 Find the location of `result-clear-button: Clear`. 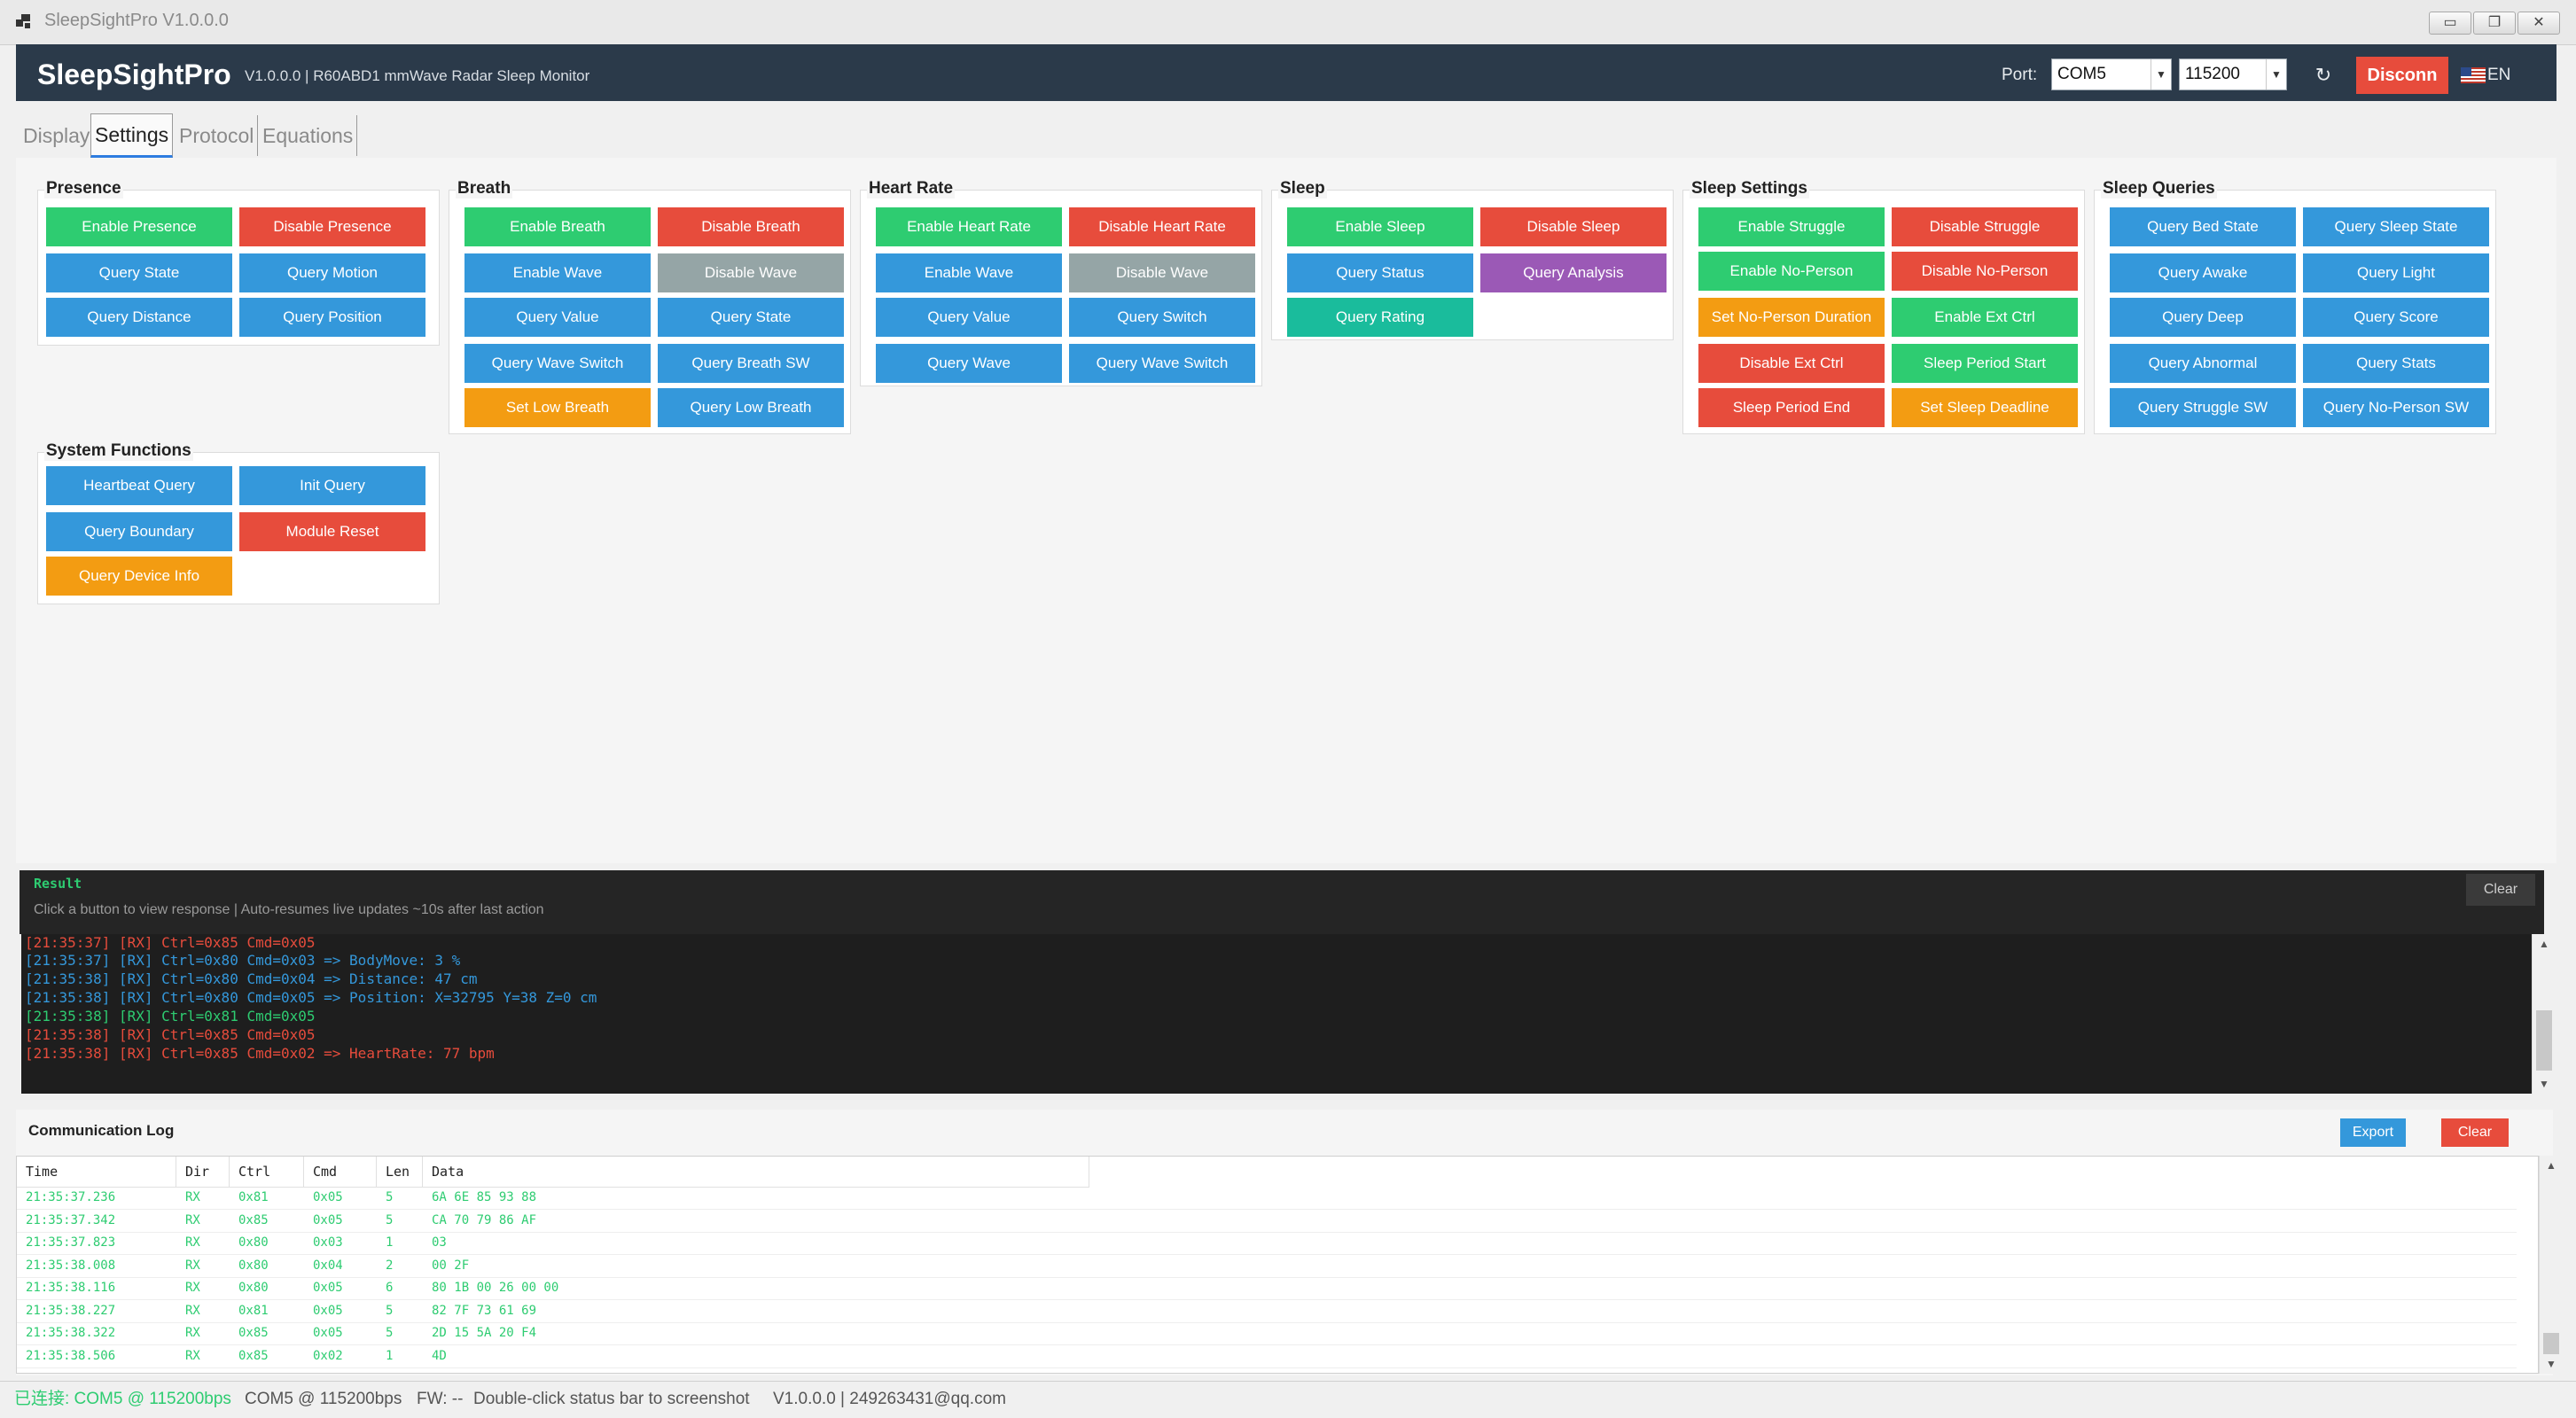

result-clear-button: Clear is located at coordinates (2500, 890).